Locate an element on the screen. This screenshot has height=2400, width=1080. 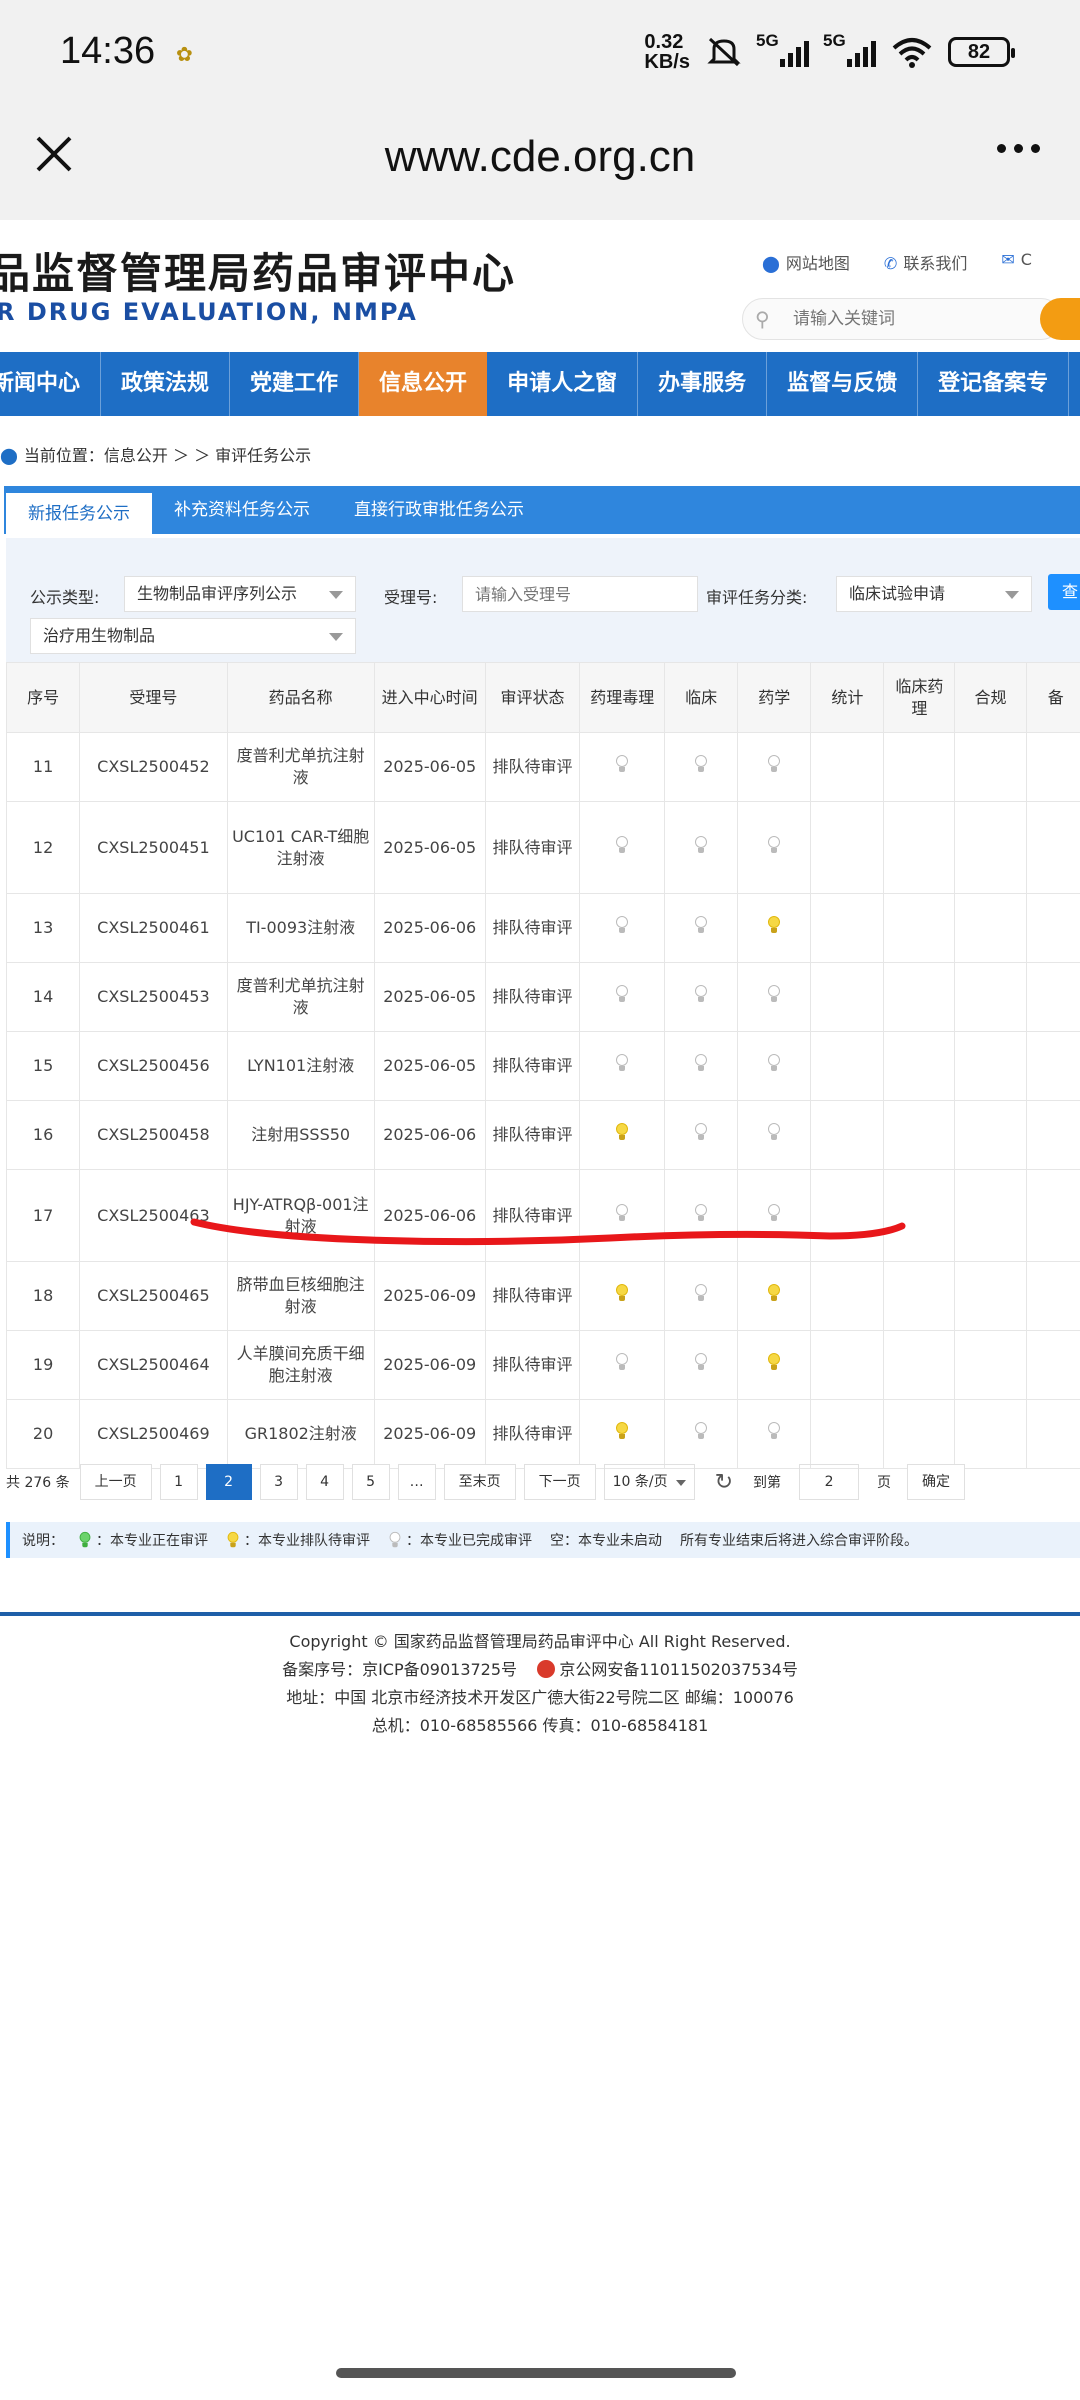
table-row: 14 CXSL2500453 度普利尤单抗注射液 2025-06-05 排队待审评 is located at coordinates (542, 997).